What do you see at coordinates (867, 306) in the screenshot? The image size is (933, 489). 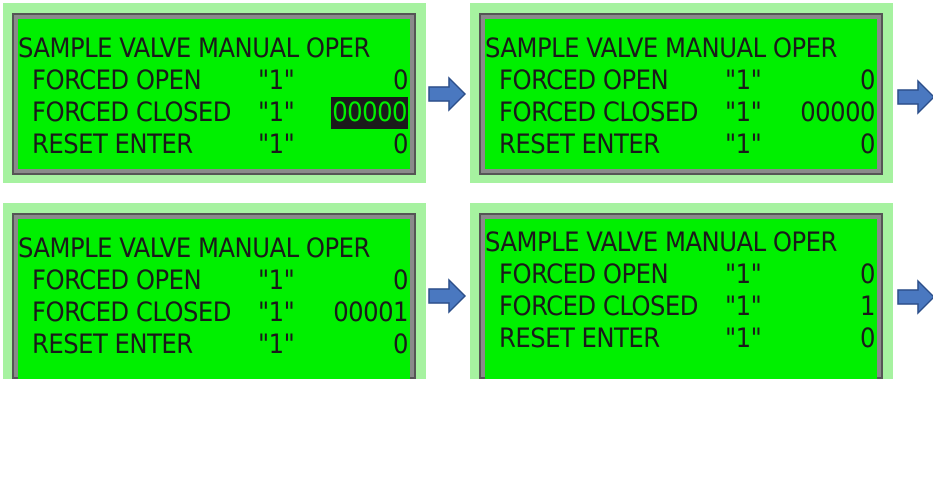 I see `row-value: 1` at bounding box center [867, 306].